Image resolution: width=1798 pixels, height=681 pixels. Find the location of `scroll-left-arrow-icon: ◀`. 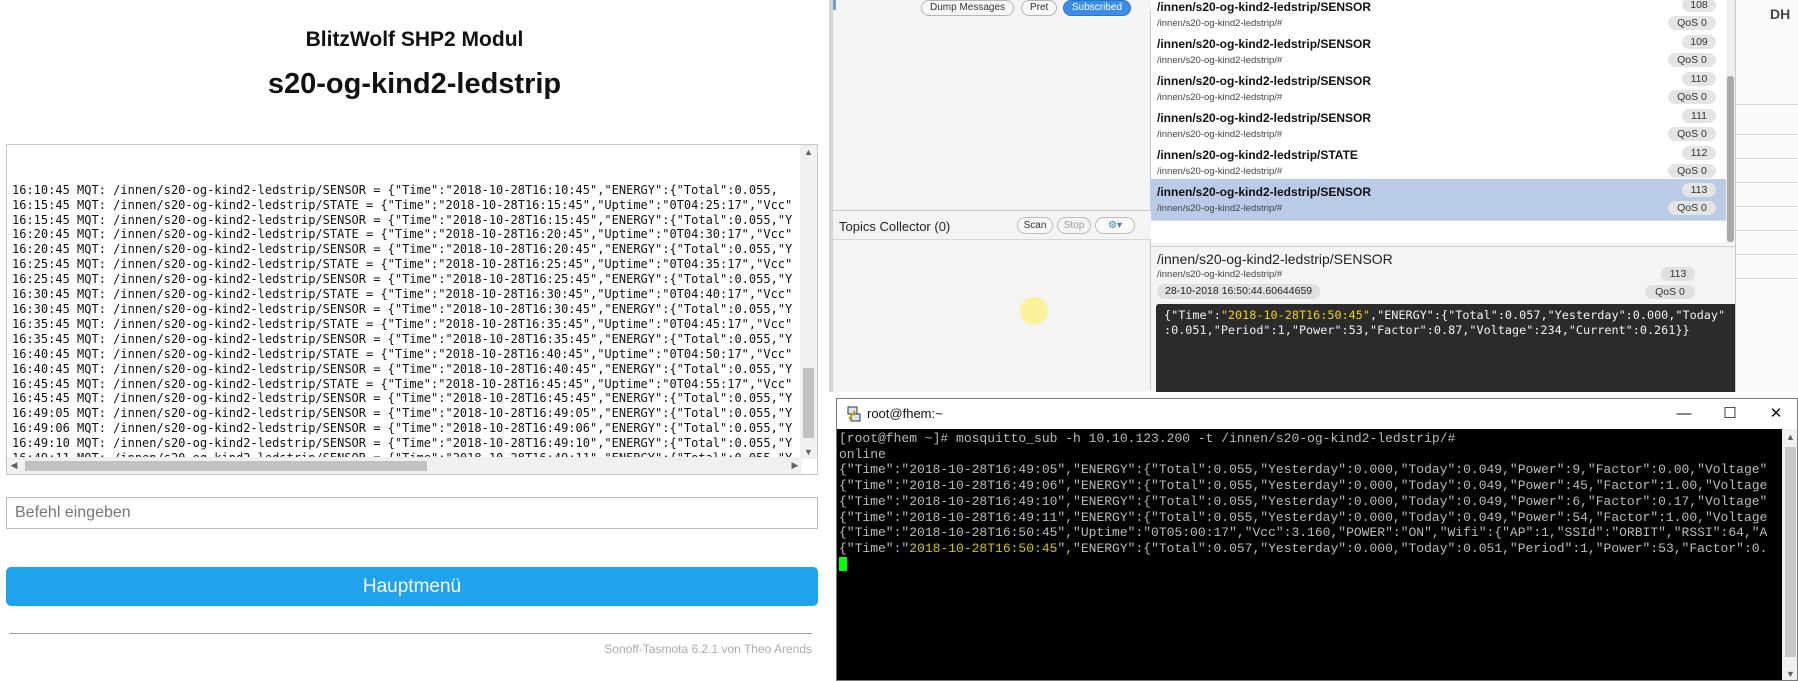

scroll-left-arrow-icon: ◀ is located at coordinates (14, 465).